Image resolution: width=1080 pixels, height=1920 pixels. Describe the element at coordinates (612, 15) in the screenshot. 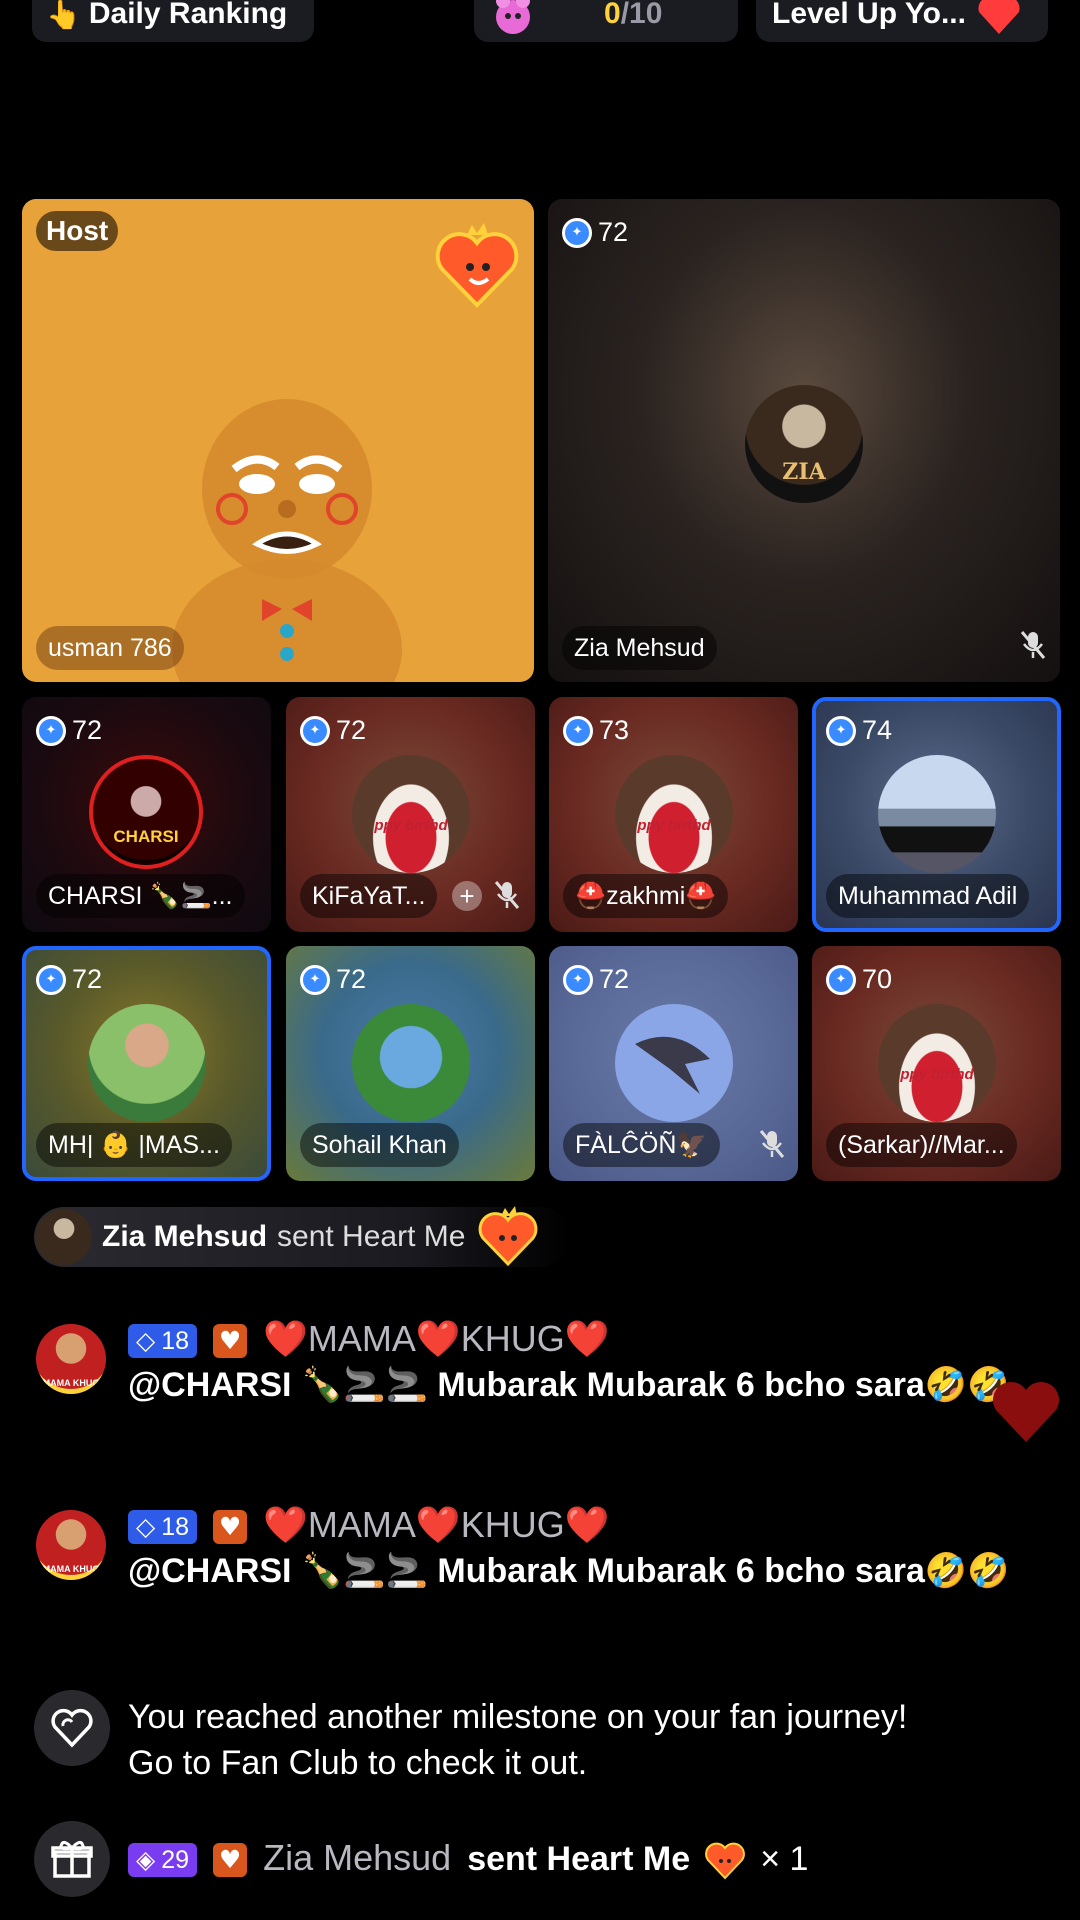

I see `progress-current: 0` at that location.